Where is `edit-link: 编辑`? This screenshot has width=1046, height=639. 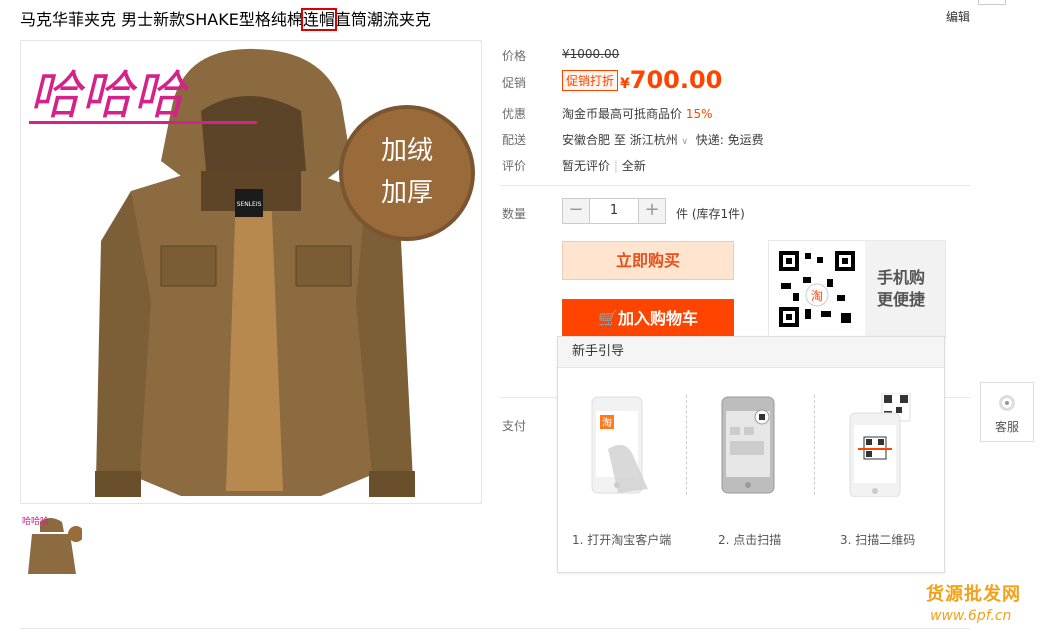 edit-link: 编辑 is located at coordinates (958, 16).